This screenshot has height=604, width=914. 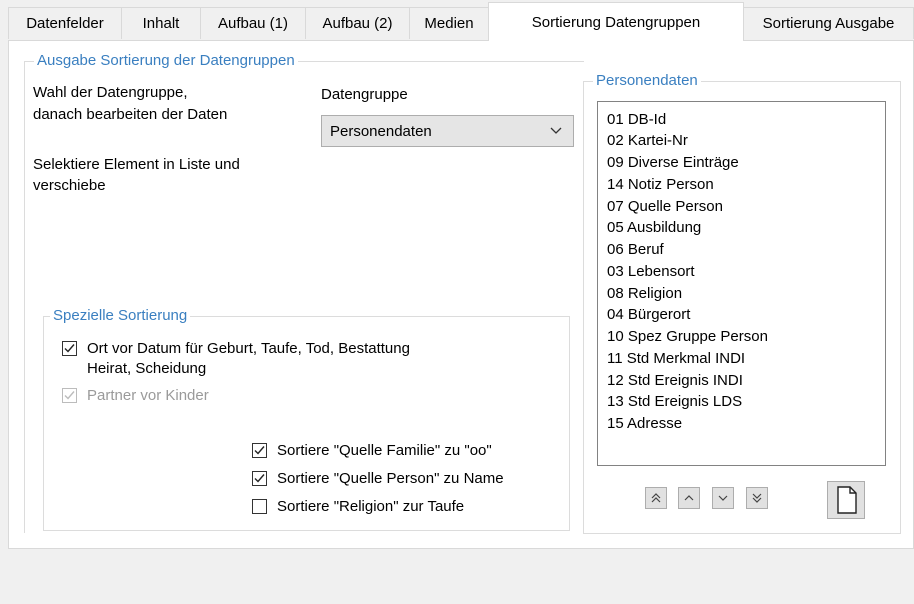 I want to click on ort-vor-datum-label-line2: Heirat, Scheidung, so click(x=147, y=368).